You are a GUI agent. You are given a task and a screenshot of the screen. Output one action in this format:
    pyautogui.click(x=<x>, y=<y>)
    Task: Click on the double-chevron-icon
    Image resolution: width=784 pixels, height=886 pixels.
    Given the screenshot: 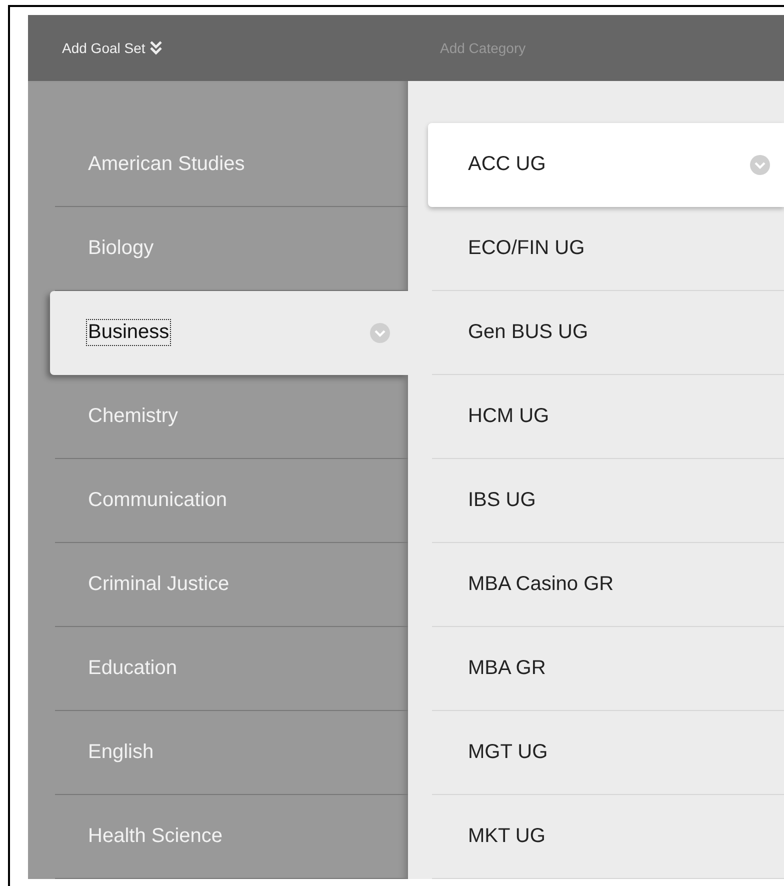 What is the action you would take?
    pyautogui.click(x=156, y=48)
    